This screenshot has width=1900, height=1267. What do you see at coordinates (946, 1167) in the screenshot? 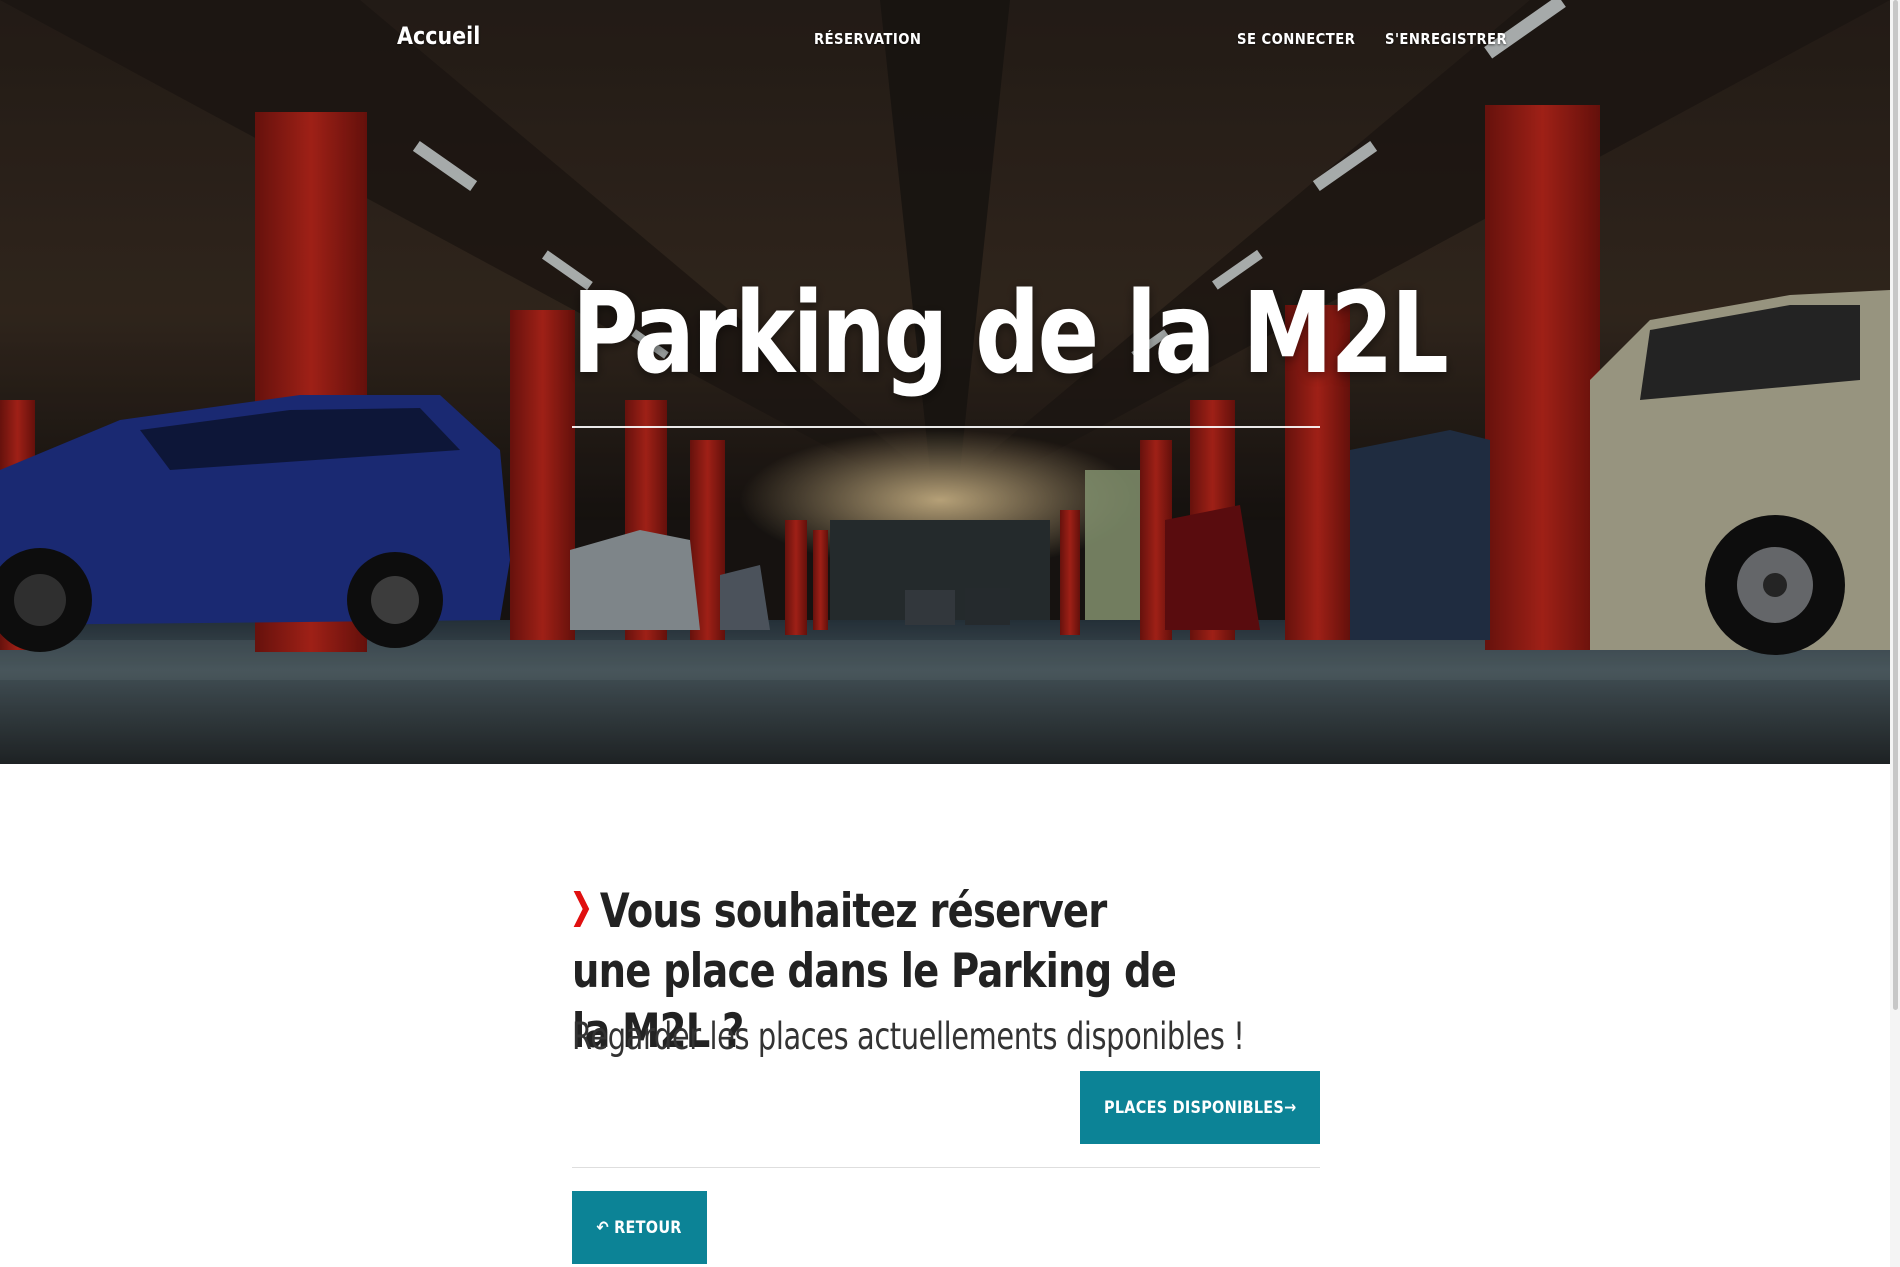
I see `content-divider` at bounding box center [946, 1167].